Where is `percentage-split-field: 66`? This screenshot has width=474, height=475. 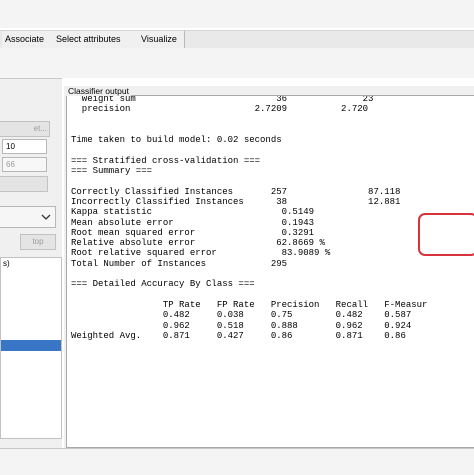
percentage-split-field: 66 is located at coordinates (24, 164).